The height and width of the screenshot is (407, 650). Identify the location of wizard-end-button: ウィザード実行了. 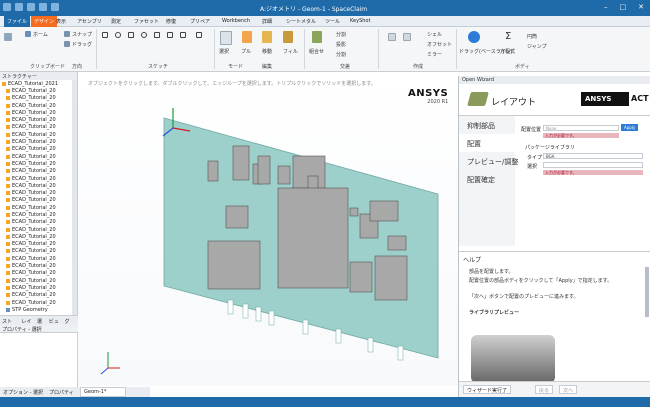
(487, 389).